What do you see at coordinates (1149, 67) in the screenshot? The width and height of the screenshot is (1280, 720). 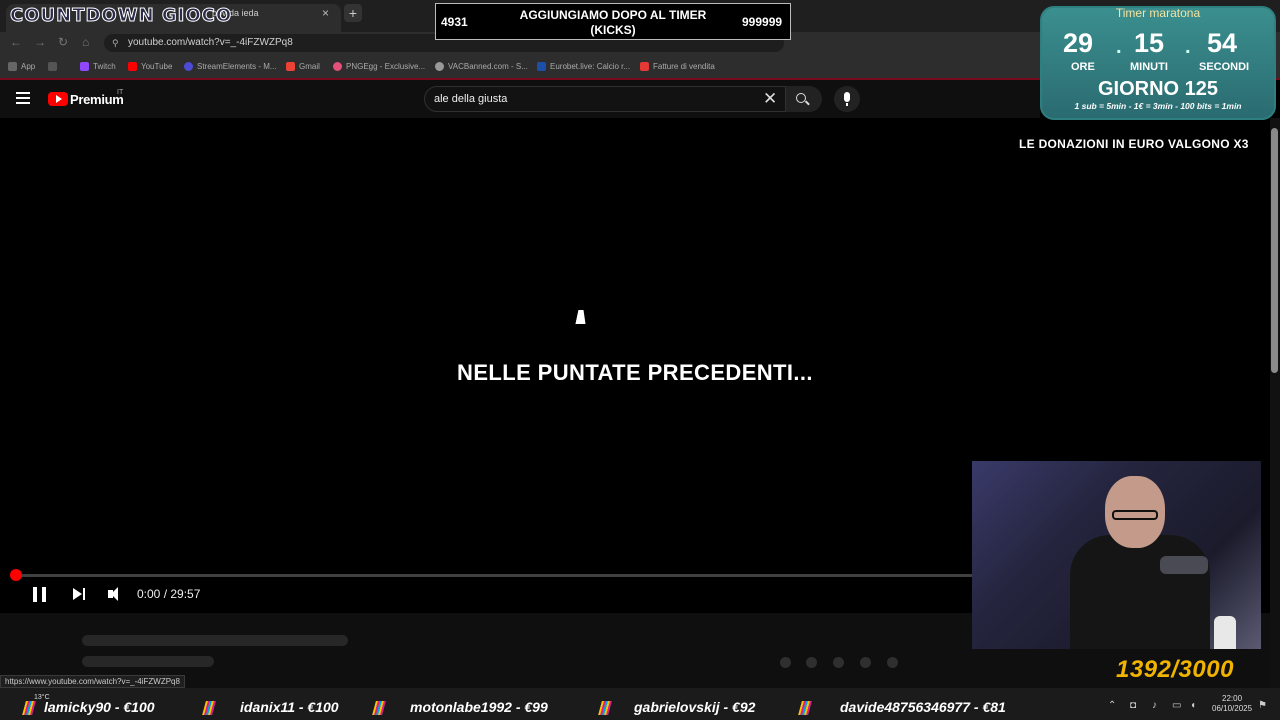 I see `minutes-label: MINUTI` at bounding box center [1149, 67].